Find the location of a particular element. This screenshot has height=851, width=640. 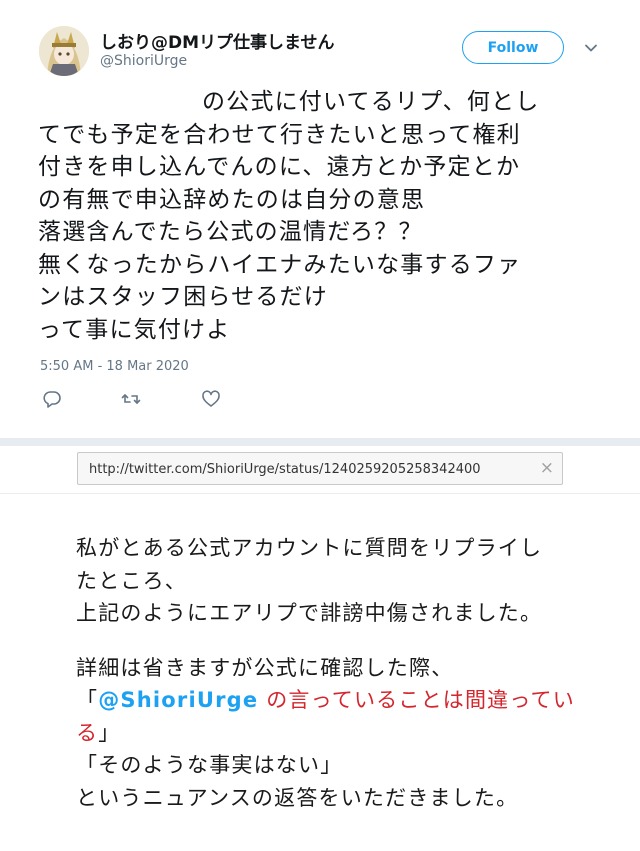

tweet-timestamp: 5:50 AM - 18 Mar 2020 is located at coordinates (114, 366).